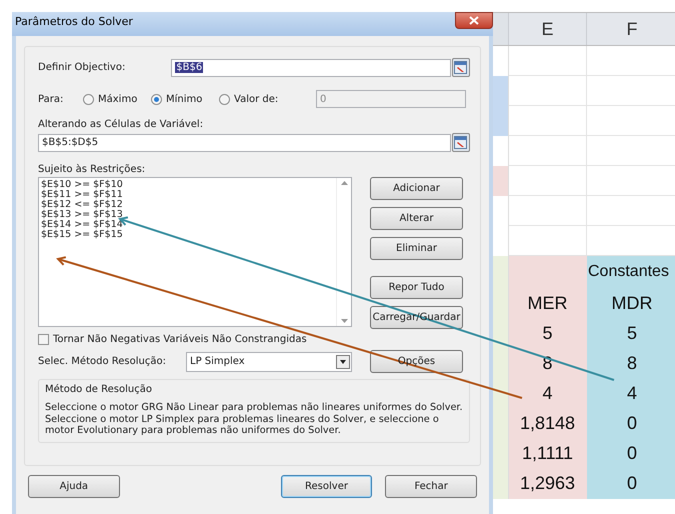  What do you see at coordinates (431, 486) in the screenshot?
I see `dialog-button: Fechar` at bounding box center [431, 486].